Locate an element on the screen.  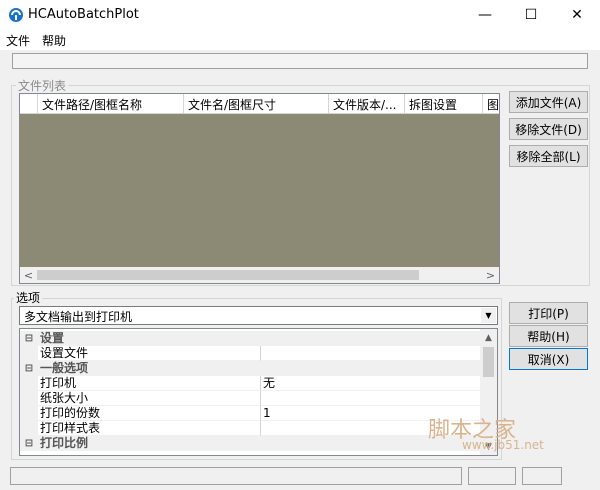
file-list-header: 文件路径/图框名称 文件名/图框尺寸 文件版本/... 拆图设置 图 is located at coordinates (259, 104).